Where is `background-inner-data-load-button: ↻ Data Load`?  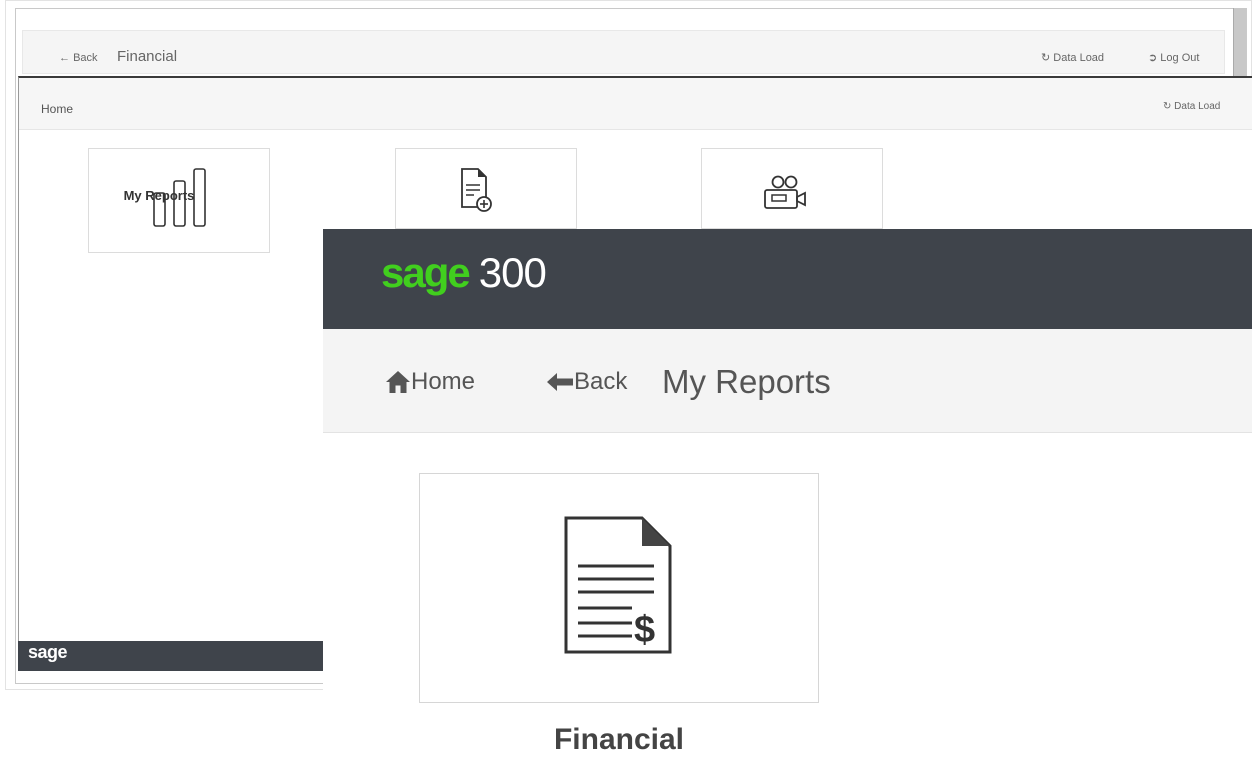
background-inner-data-load-button: ↻ Data Load is located at coordinates (1191, 106).